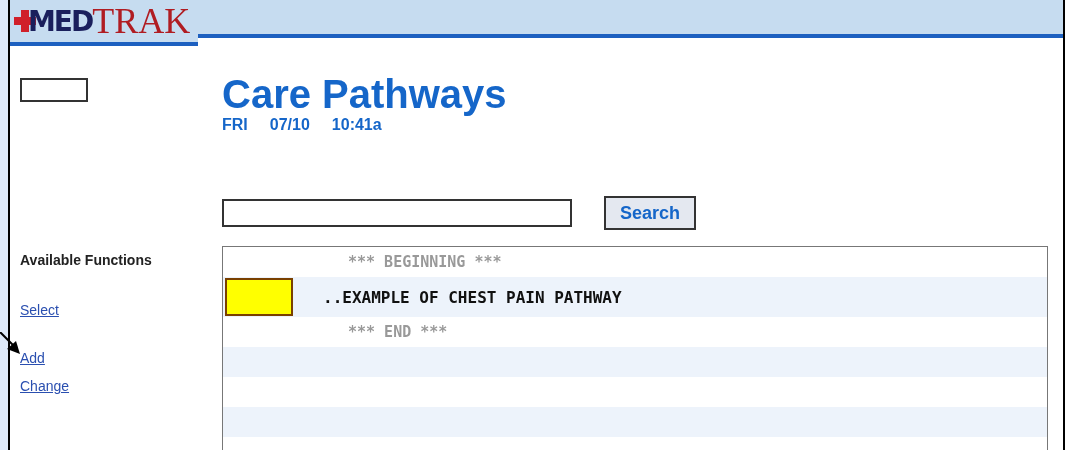 This screenshot has height=450, width=1065. I want to click on list-boundary: *** BEGINNING ***, so click(425, 262).